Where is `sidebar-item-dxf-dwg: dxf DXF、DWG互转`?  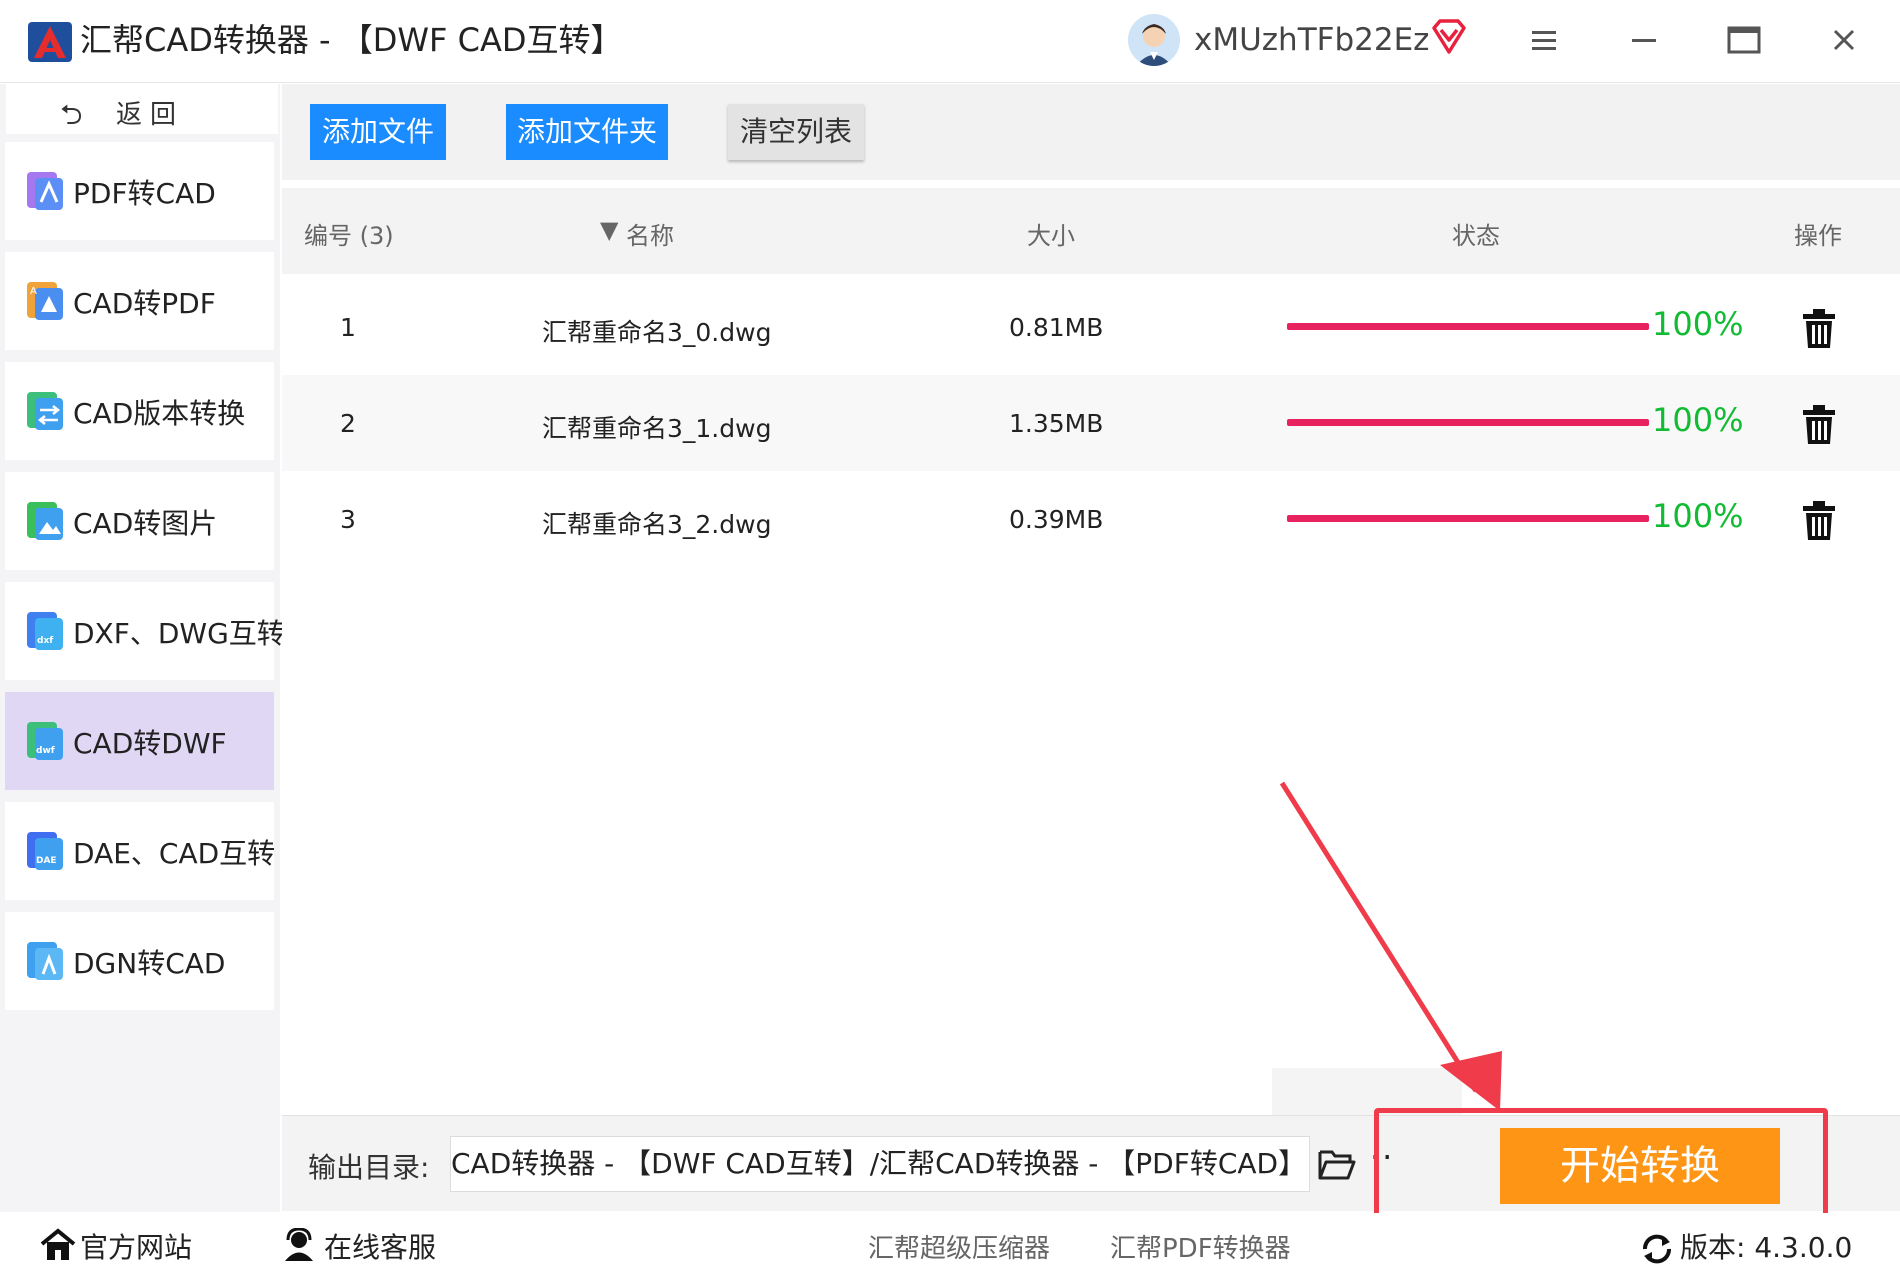
sidebar-item-dxf-dwg: dxf DXF、DWG互转 is located at coordinates (145, 631).